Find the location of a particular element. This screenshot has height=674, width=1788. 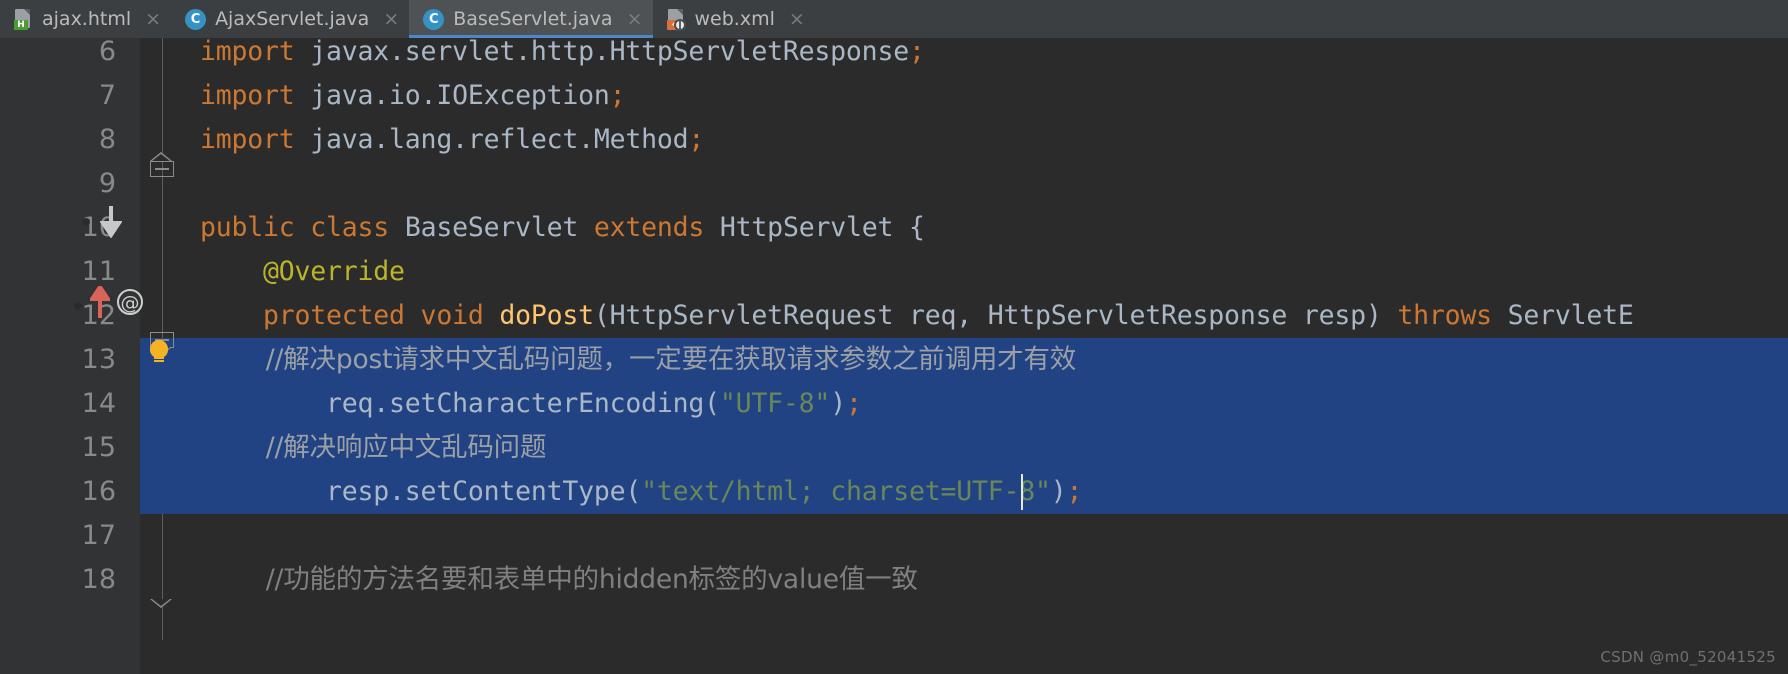

token: //解决响应中文乱码问题 is located at coordinates (373, 447).